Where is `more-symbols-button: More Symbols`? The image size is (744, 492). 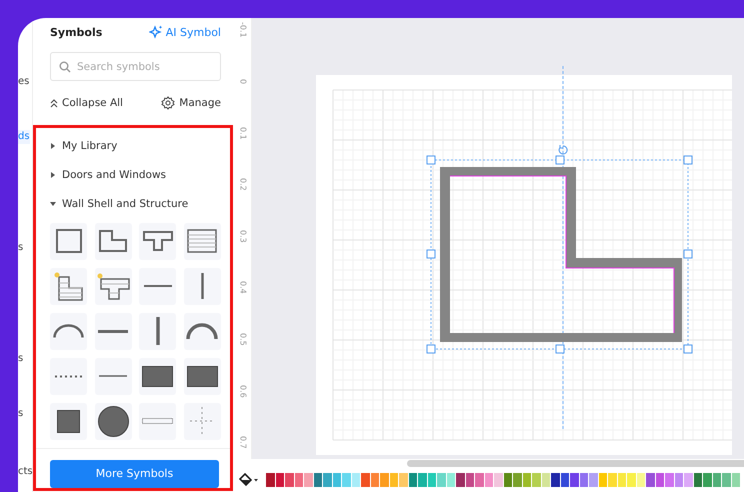 more-symbols-button: More Symbols is located at coordinates (134, 474).